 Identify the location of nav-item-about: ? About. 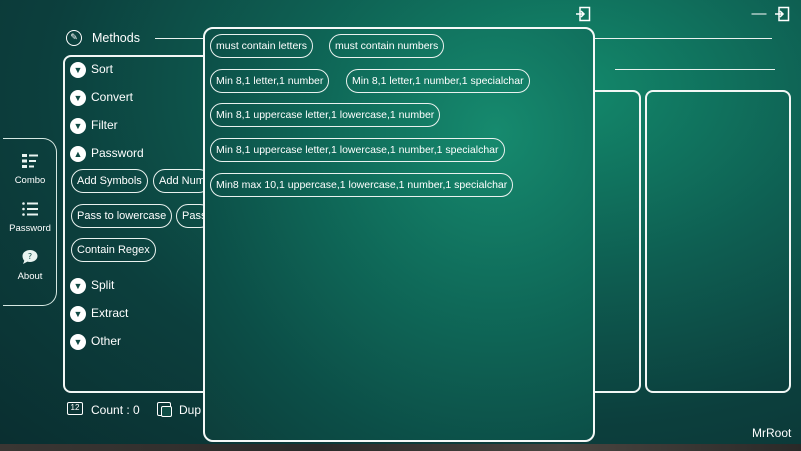
(30, 265).